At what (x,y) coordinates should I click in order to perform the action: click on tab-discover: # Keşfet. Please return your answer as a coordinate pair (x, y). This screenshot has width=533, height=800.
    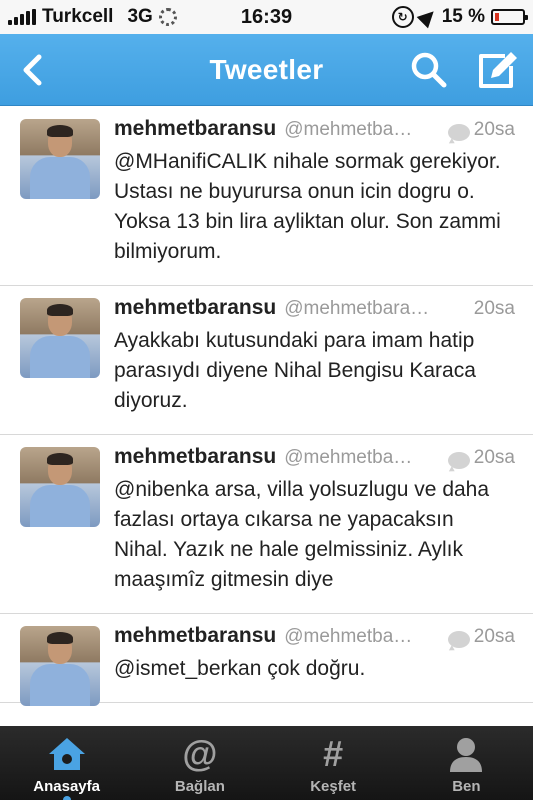
    Looking at the image, I should click on (333, 763).